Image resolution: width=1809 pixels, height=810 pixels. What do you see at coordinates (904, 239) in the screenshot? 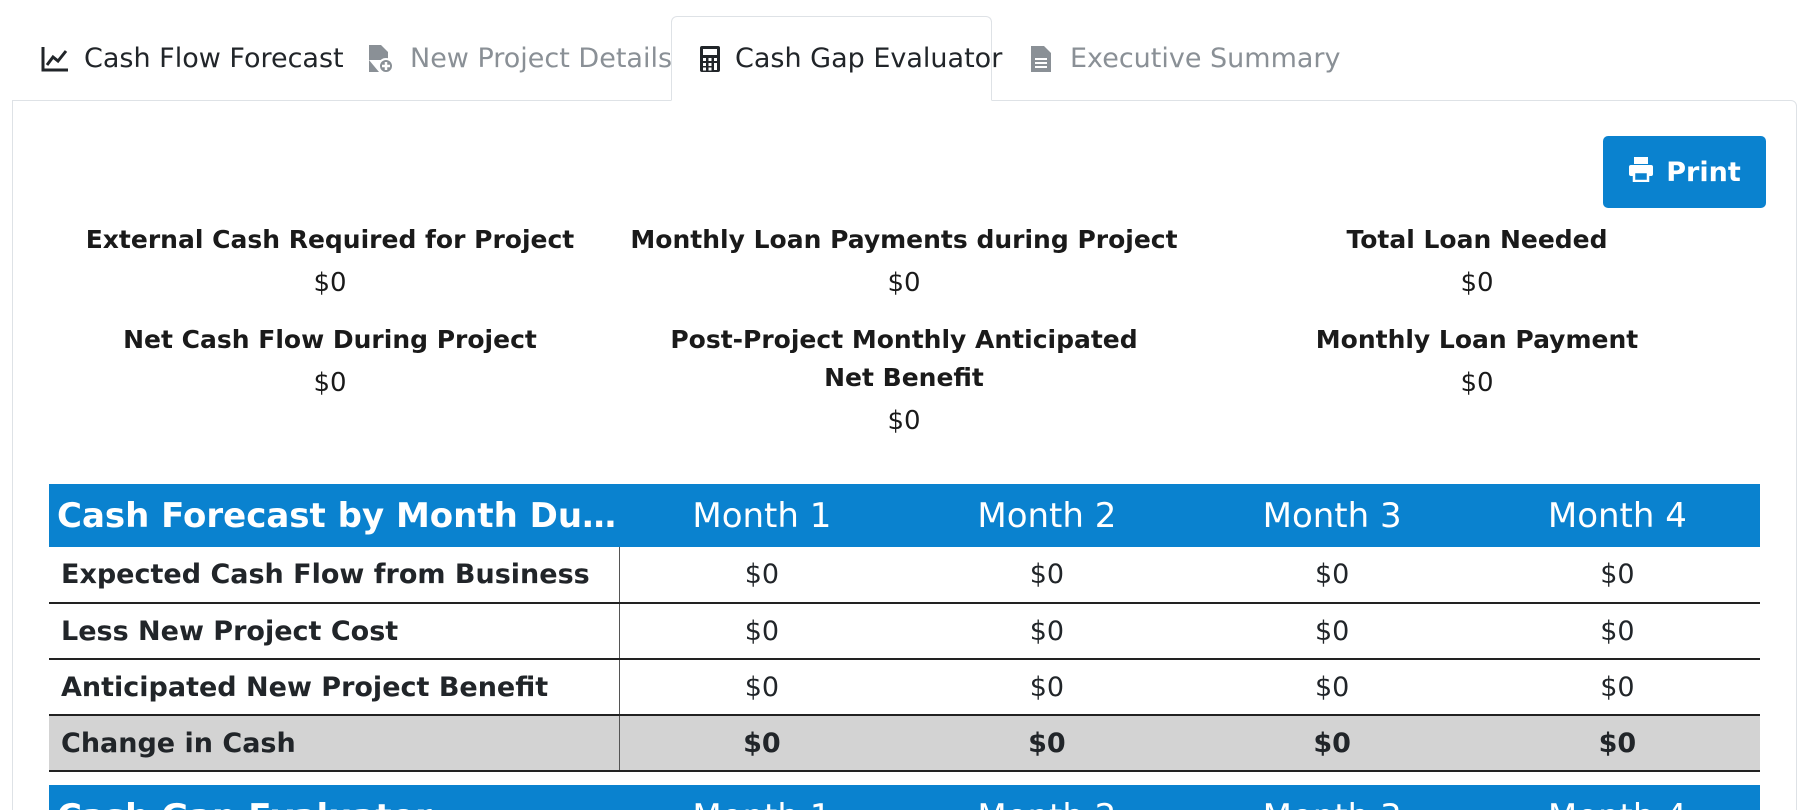
I see `metric-label: Monthly Loan Payments during Project` at bounding box center [904, 239].